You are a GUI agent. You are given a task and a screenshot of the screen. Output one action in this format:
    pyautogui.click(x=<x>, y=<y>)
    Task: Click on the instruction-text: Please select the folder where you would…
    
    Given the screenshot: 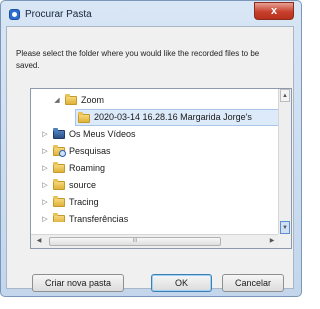 What is the action you would take?
    pyautogui.click(x=138, y=59)
    